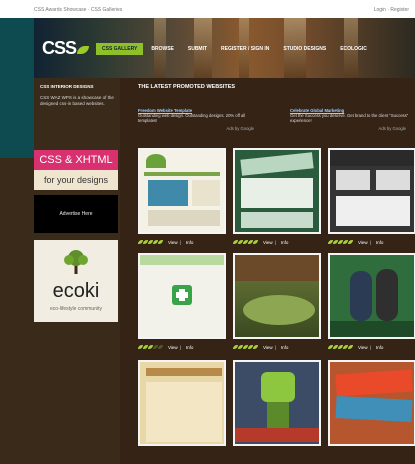  What do you see at coordinates (76, 262) in the screenshot?
I see `tree-icon` at bounding box center [76, 262].